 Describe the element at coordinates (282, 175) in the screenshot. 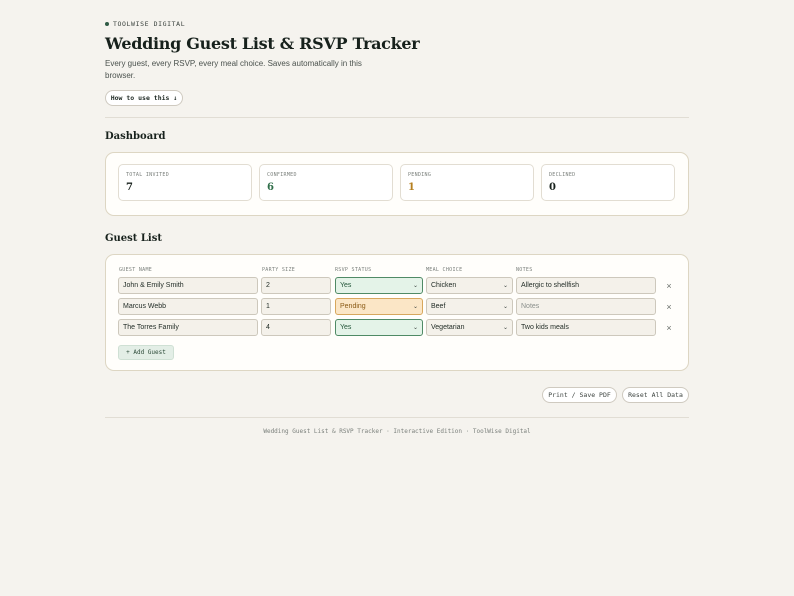

I see `stat-label: CONFIRMED` at that location.